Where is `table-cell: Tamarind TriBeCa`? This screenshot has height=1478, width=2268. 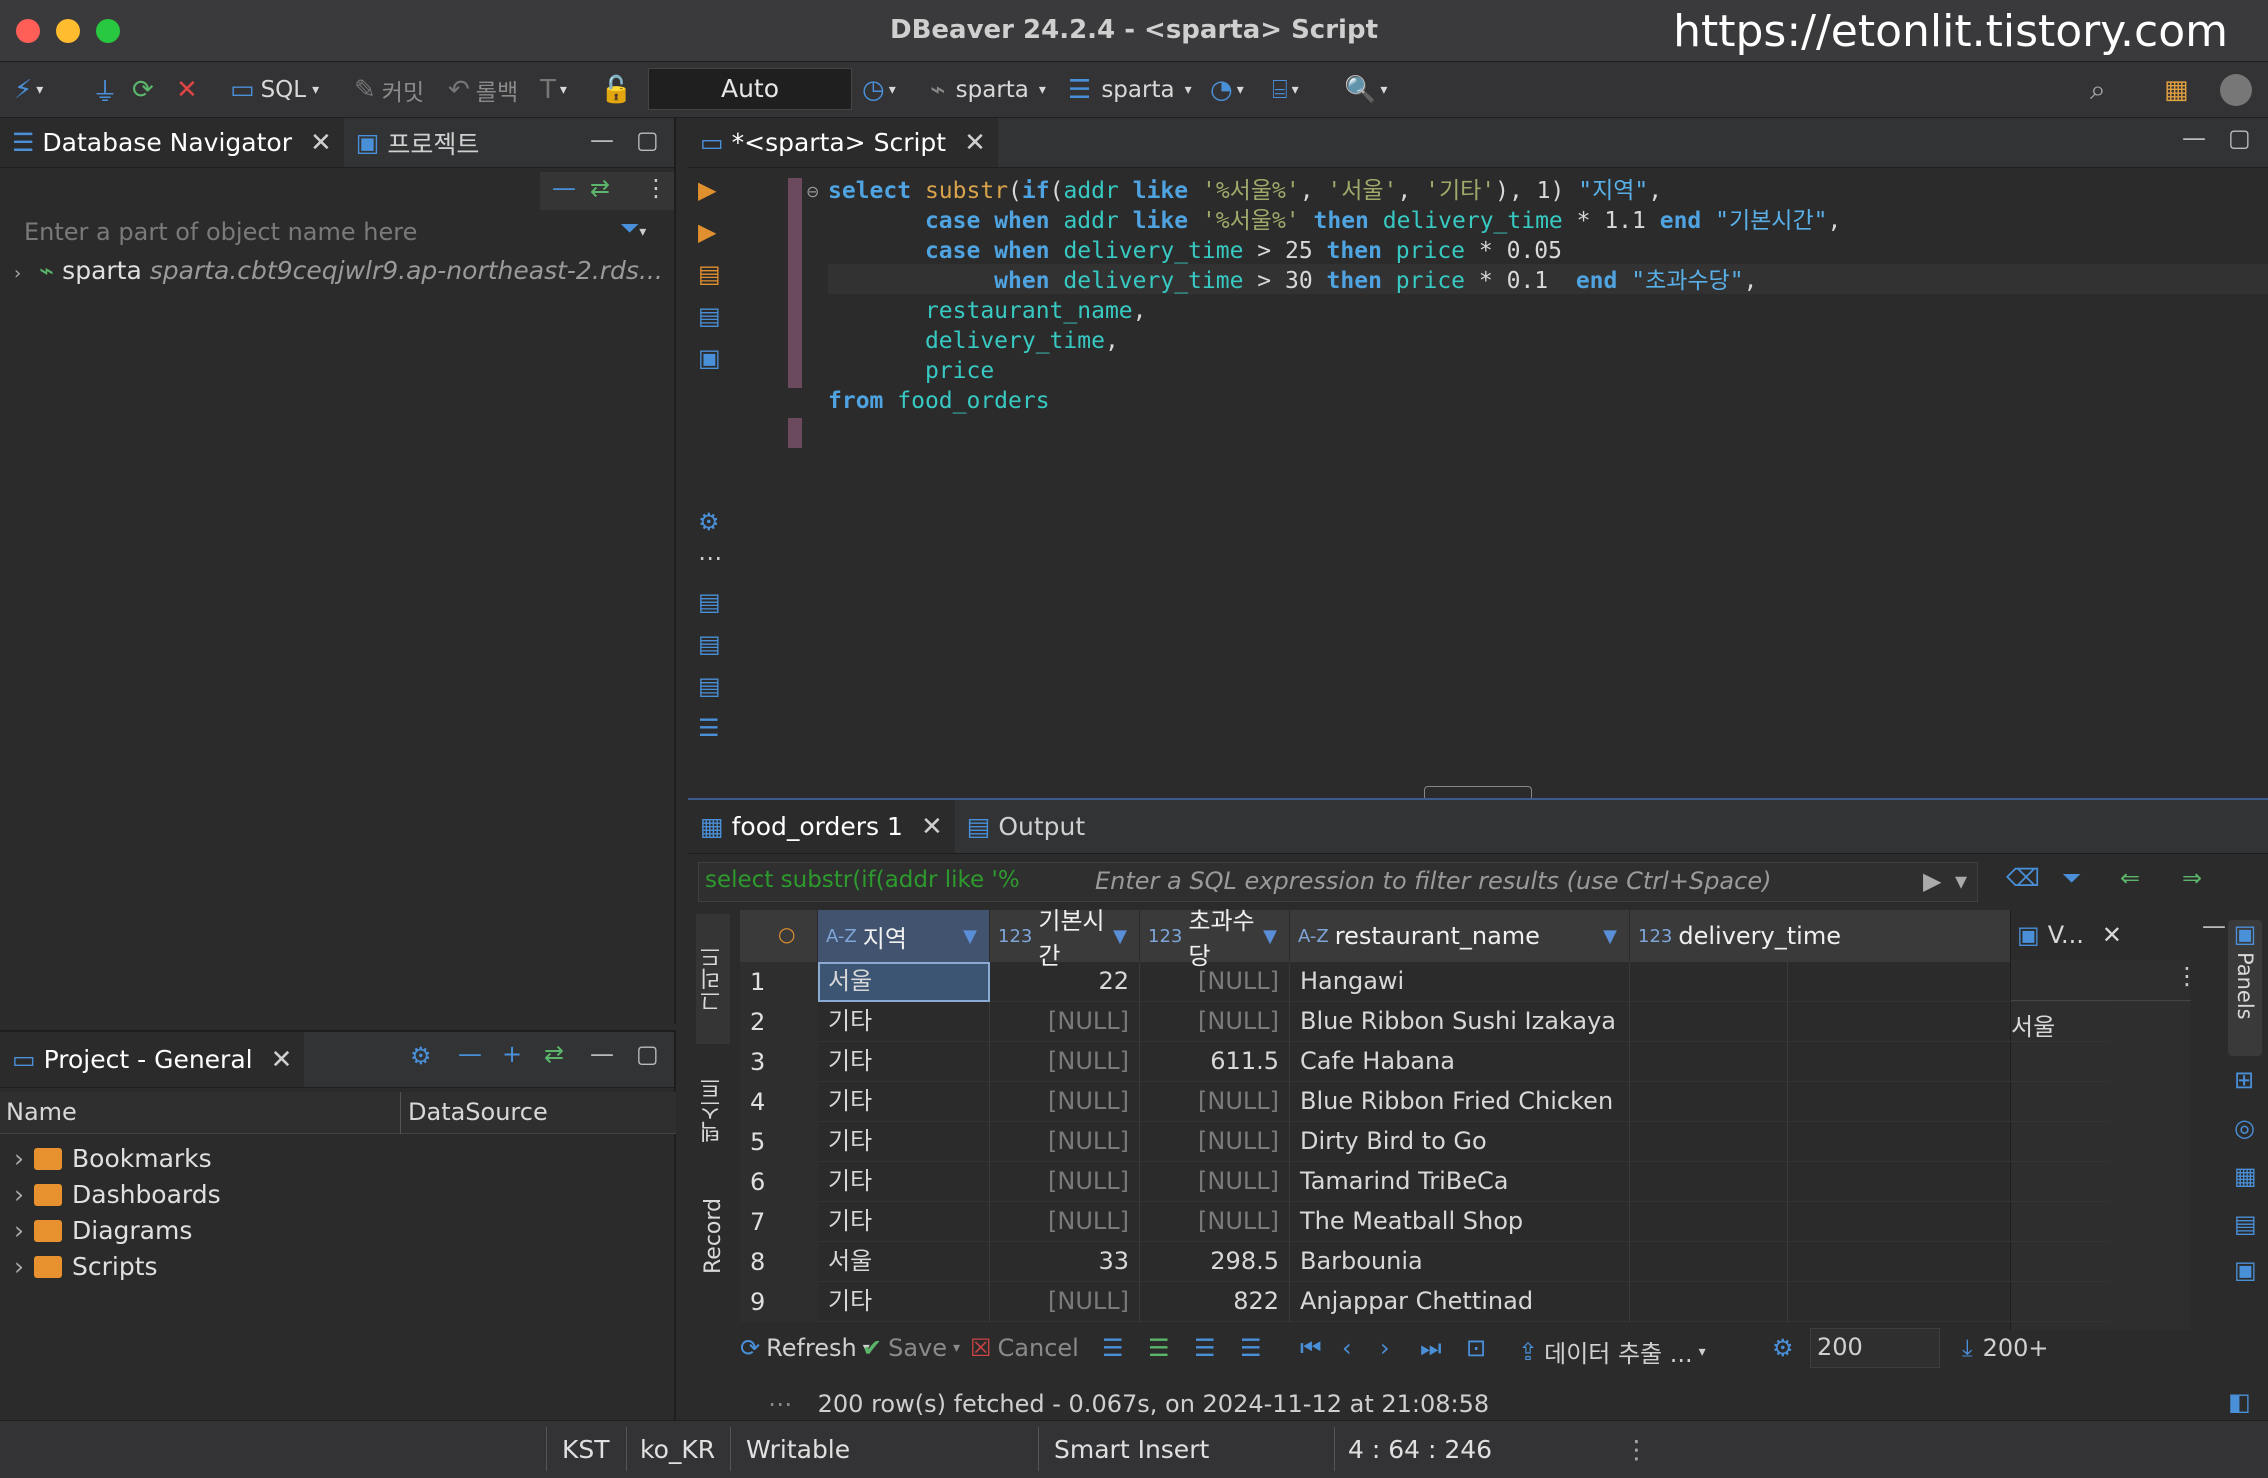
table-cell: Tamarind TriBeCa is located at coordinates (1460, 1182).